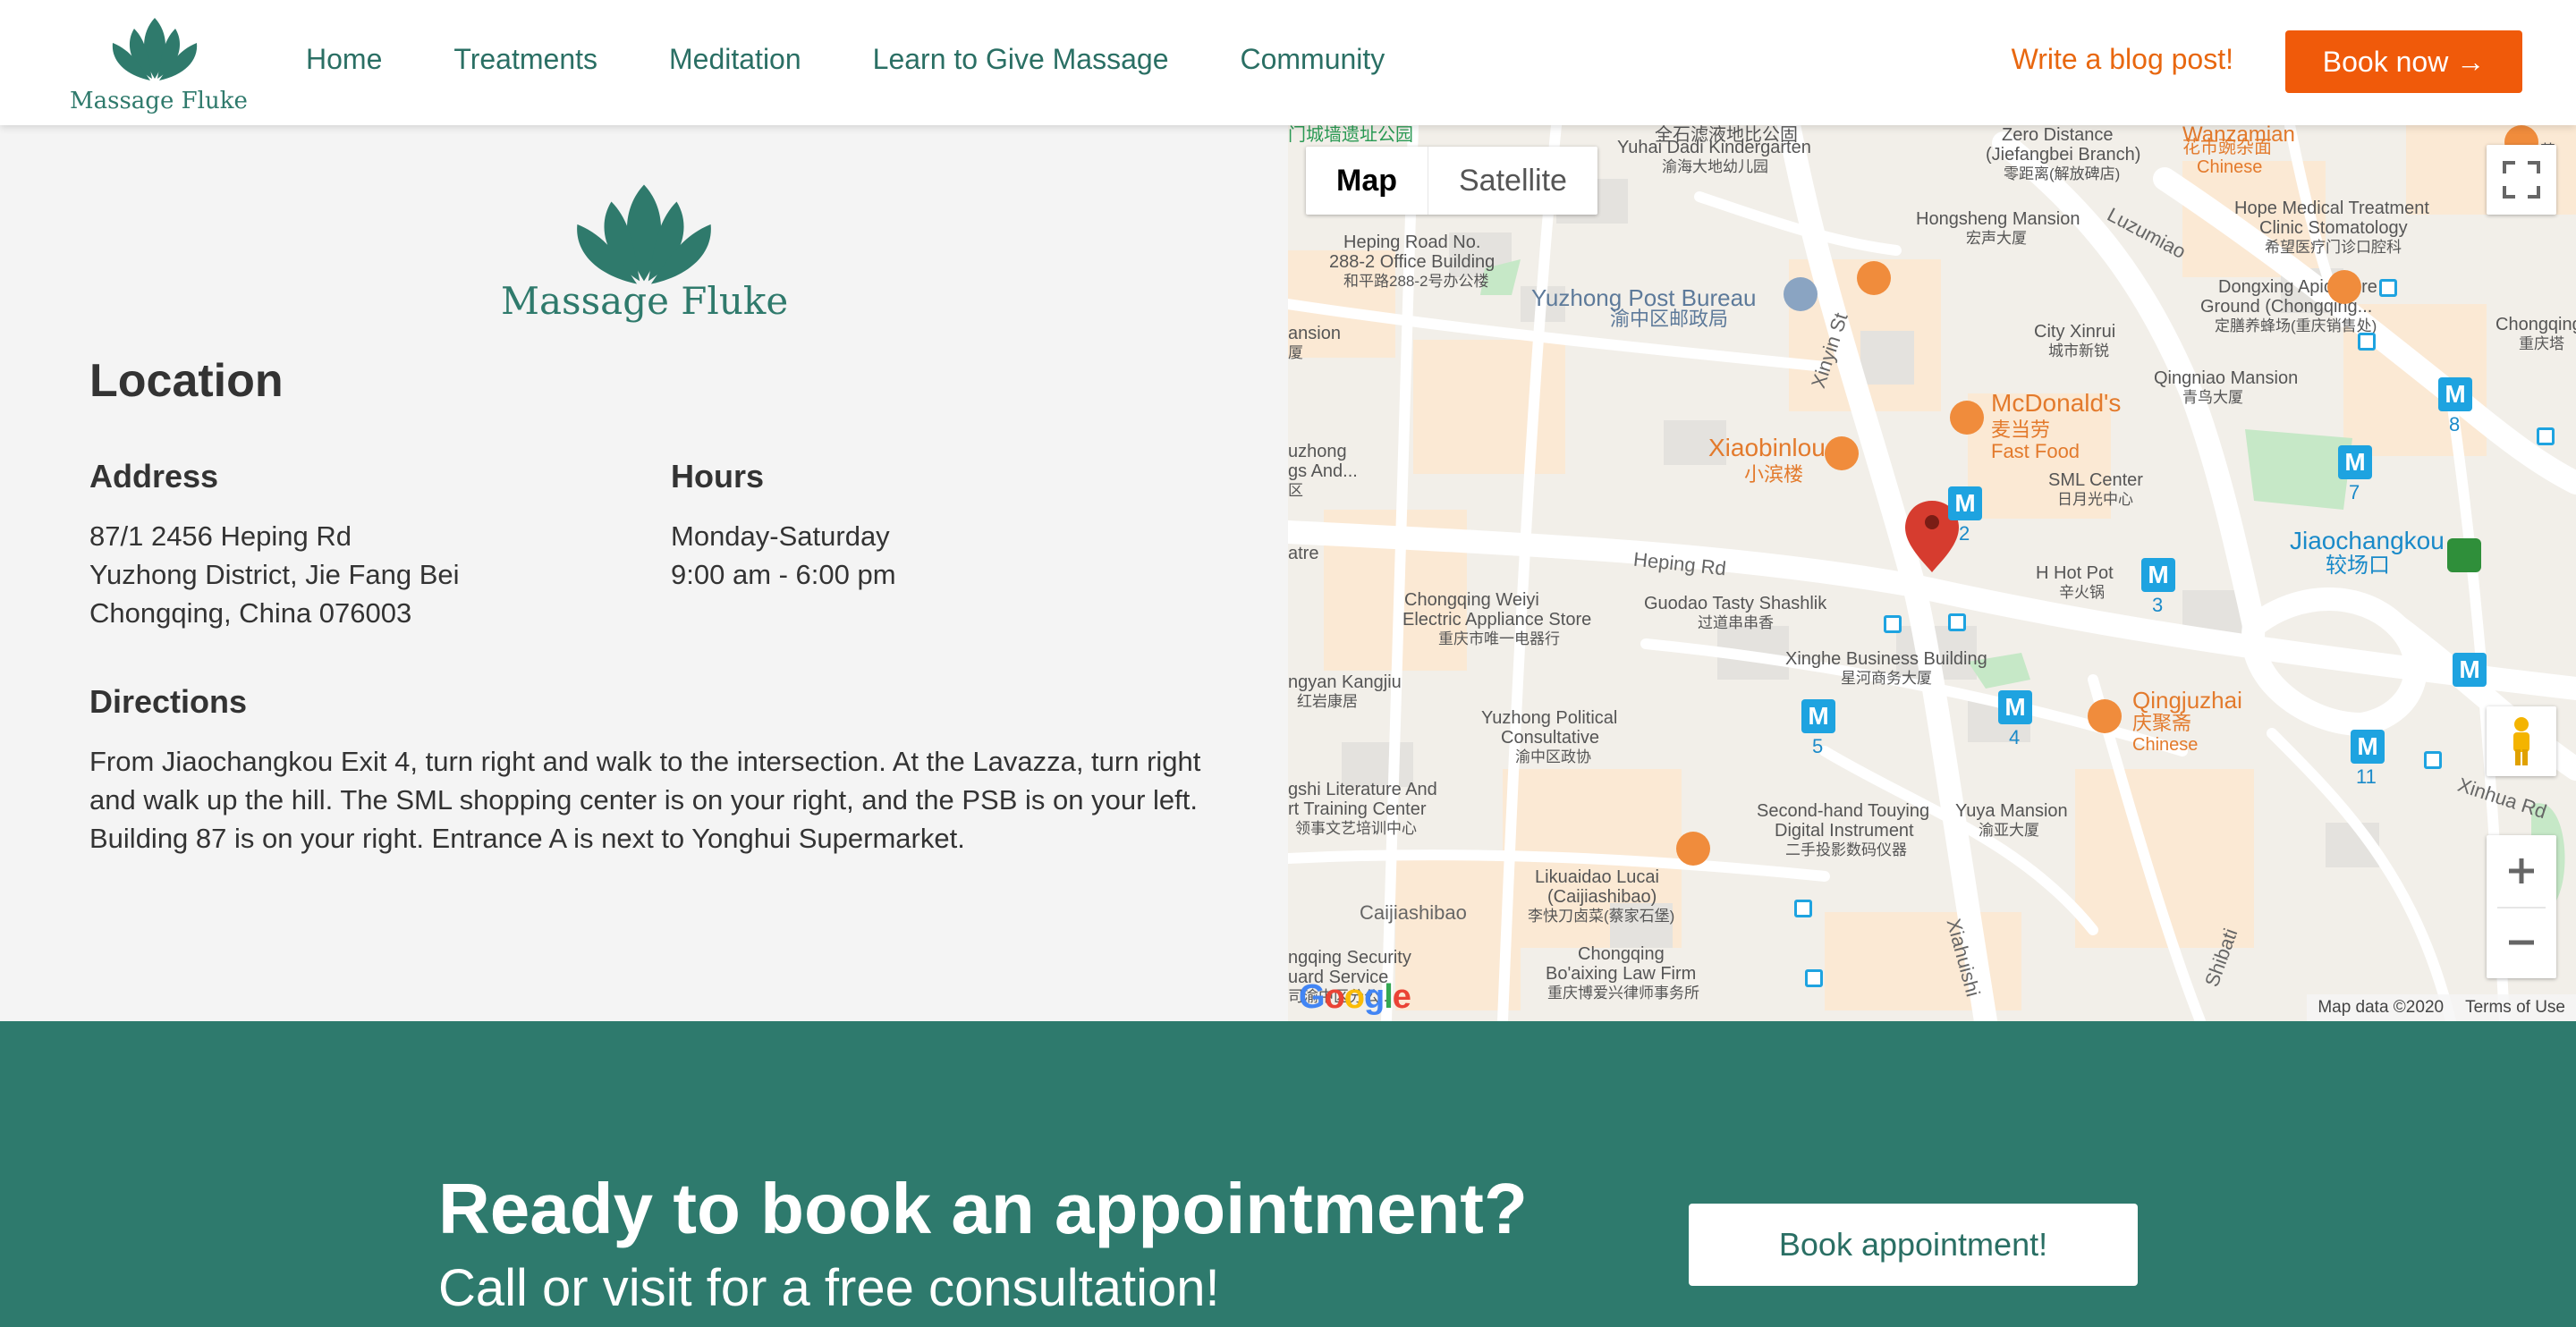 Image resolution: width=2576 pixels, height=1327 pixels. I want to click on pegman-icon, so click(2521, 741).